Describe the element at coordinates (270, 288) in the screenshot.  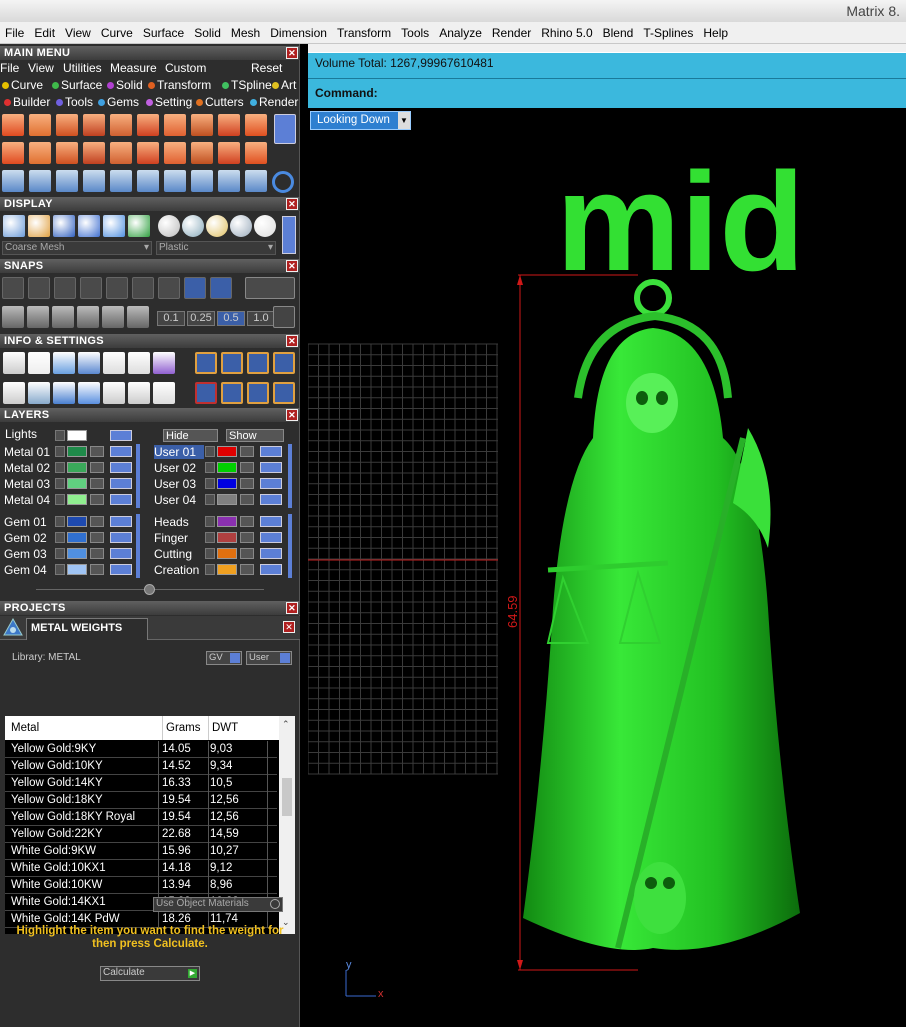
I see `snap-frame-icon` at that location.